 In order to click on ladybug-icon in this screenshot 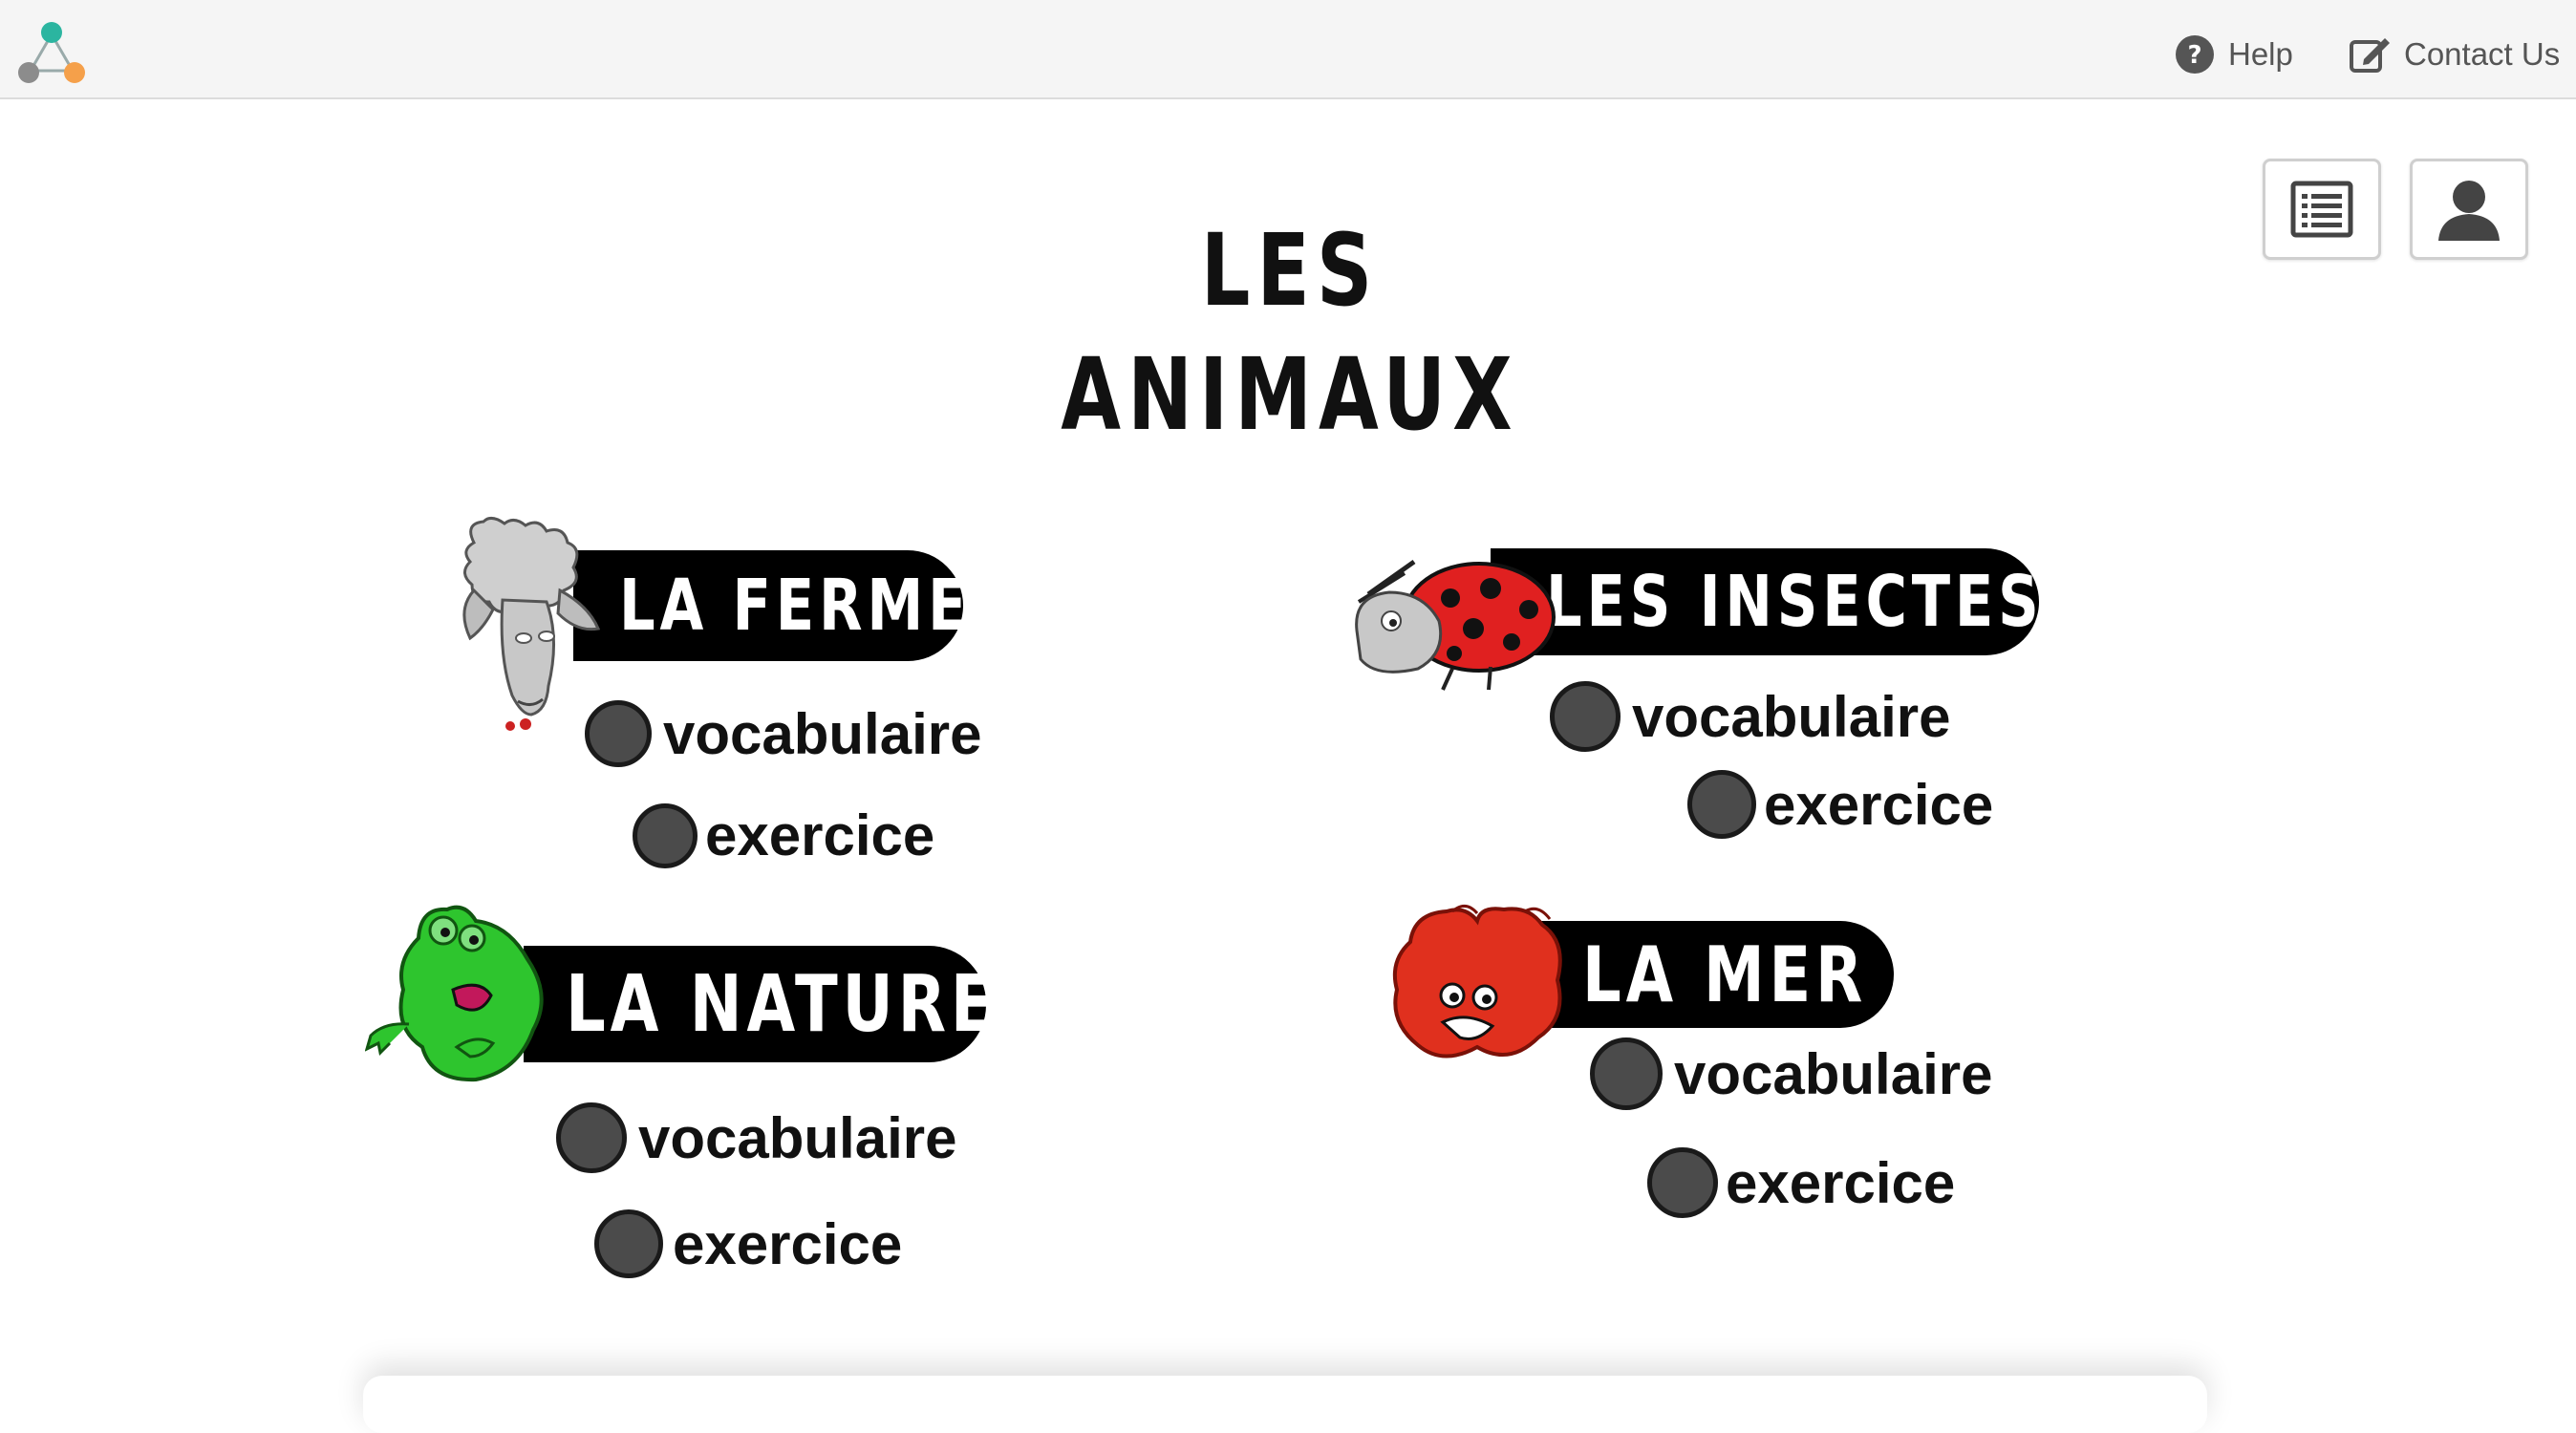, I will do `click(1455, 625)`.